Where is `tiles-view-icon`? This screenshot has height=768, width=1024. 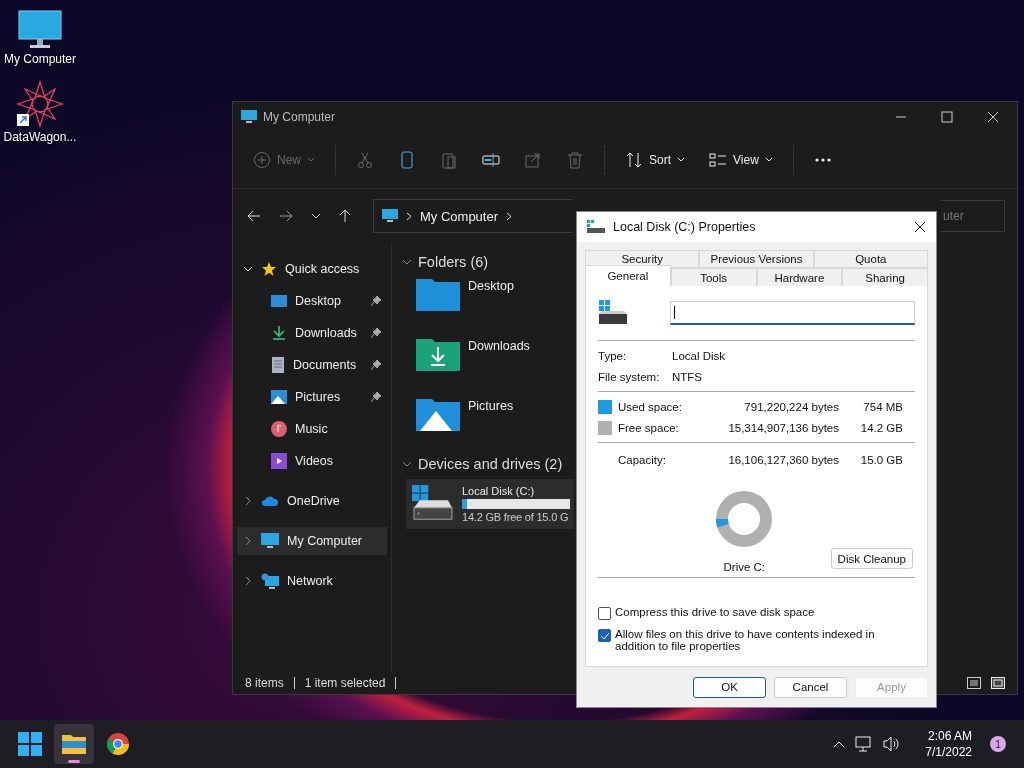
tiles-view-icon is located at coordinates (998, 683).